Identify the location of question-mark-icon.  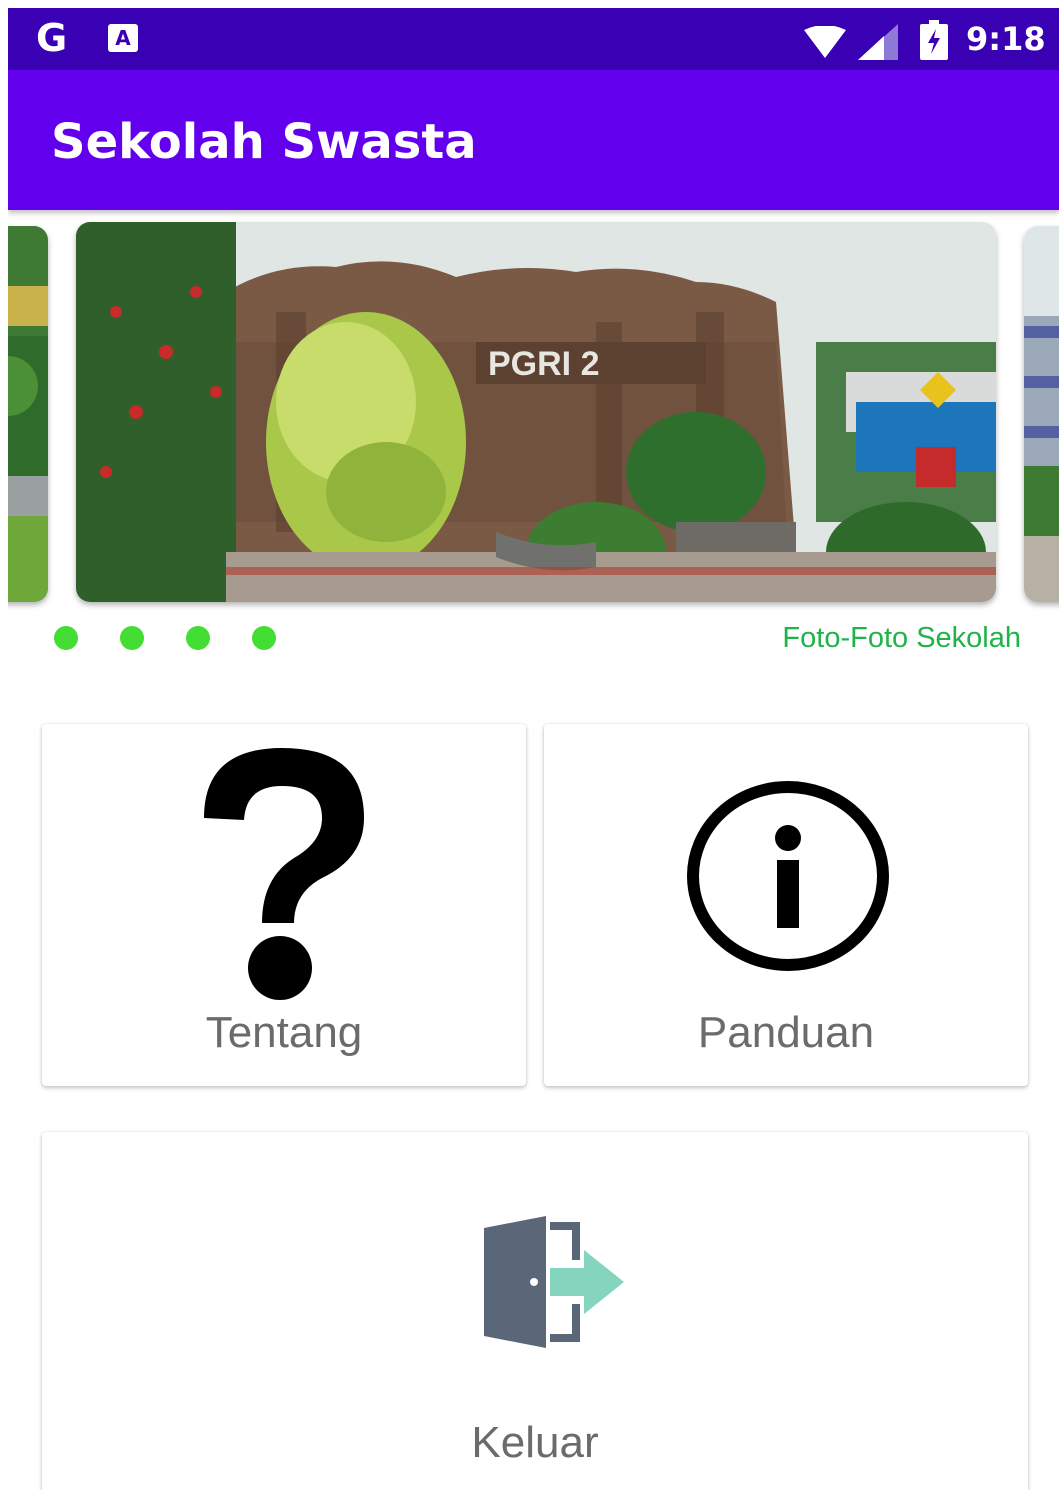
(284, 874).